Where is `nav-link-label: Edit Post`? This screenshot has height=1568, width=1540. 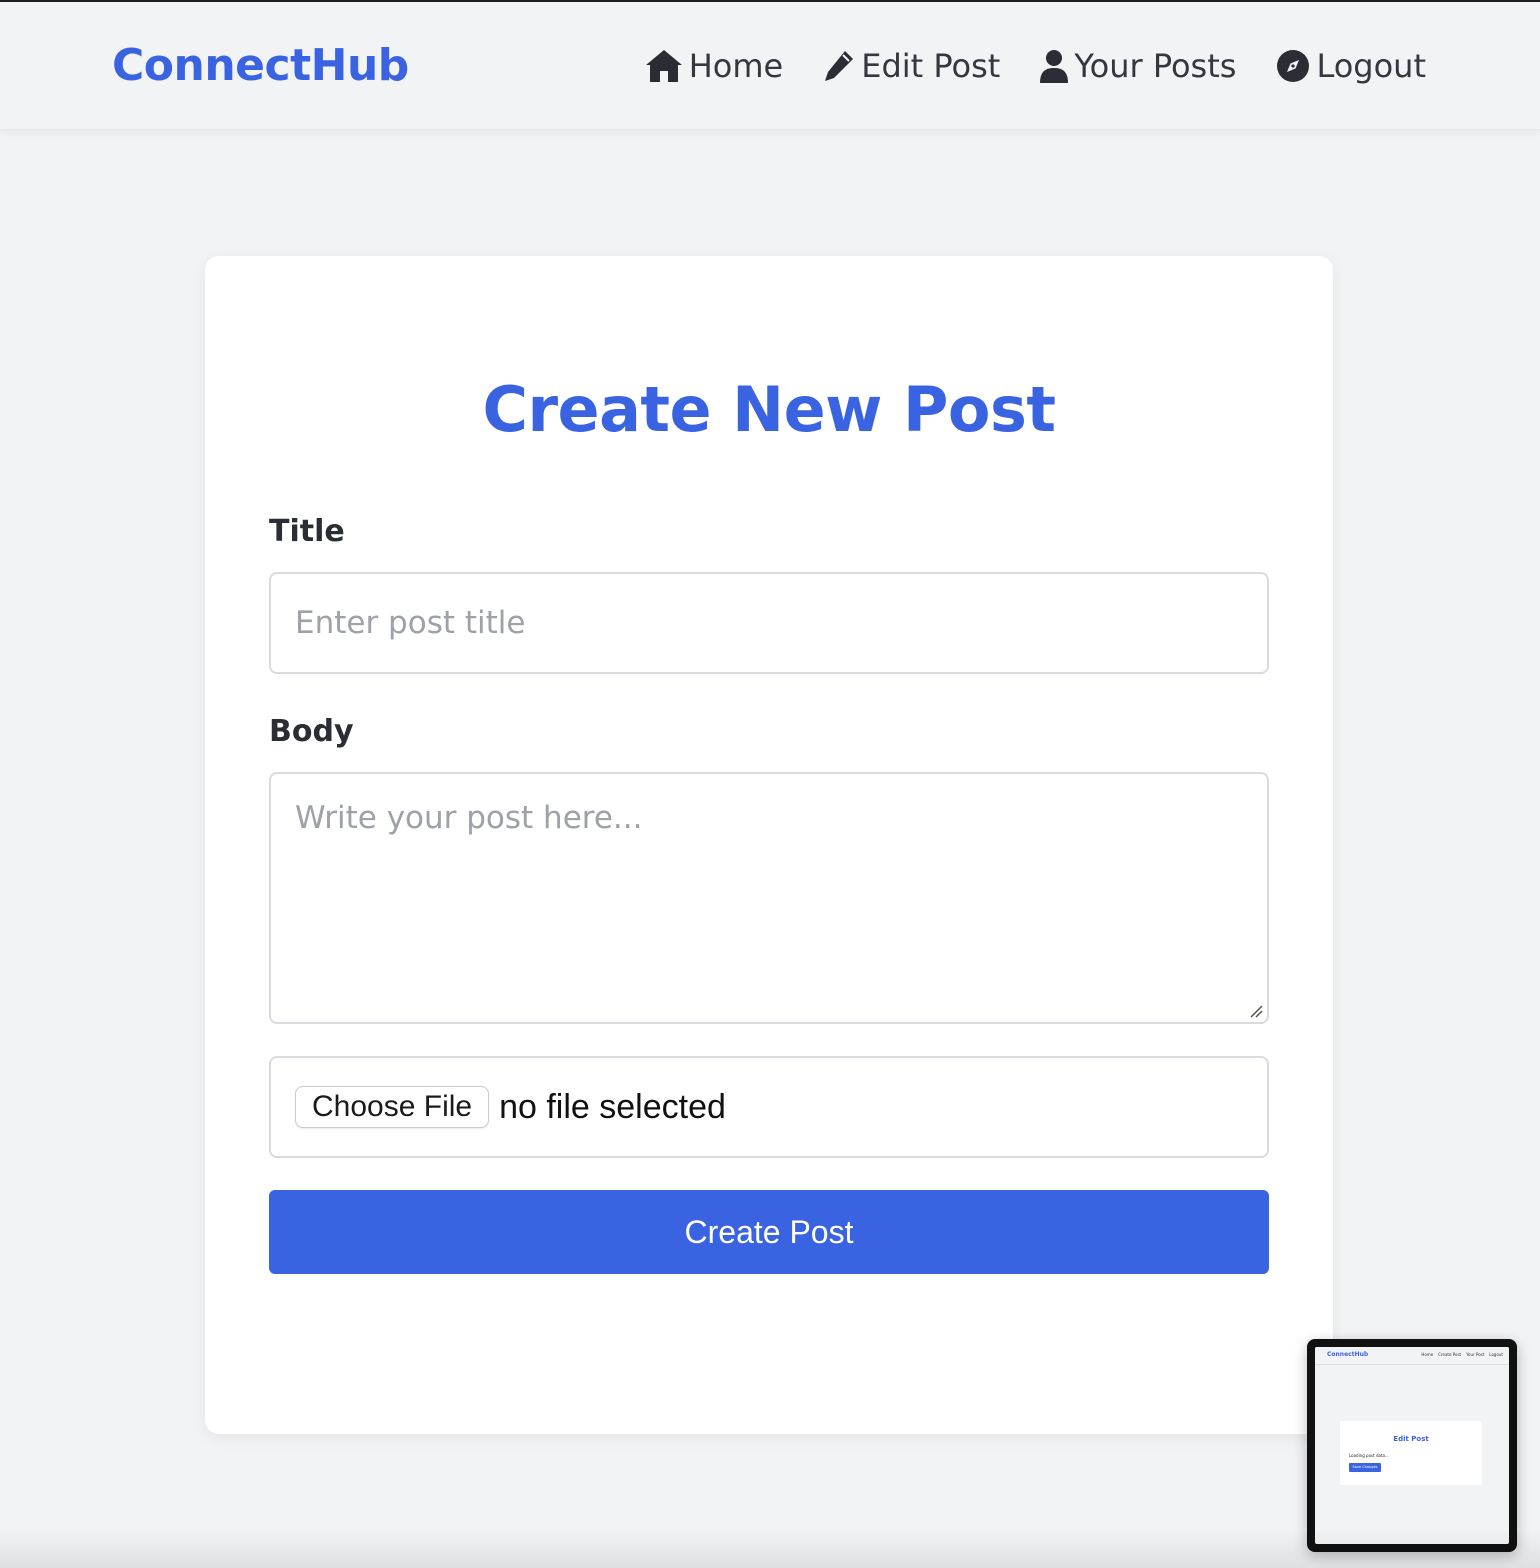 nav-link-label: Edit Post is located at coordinates (931, 66).